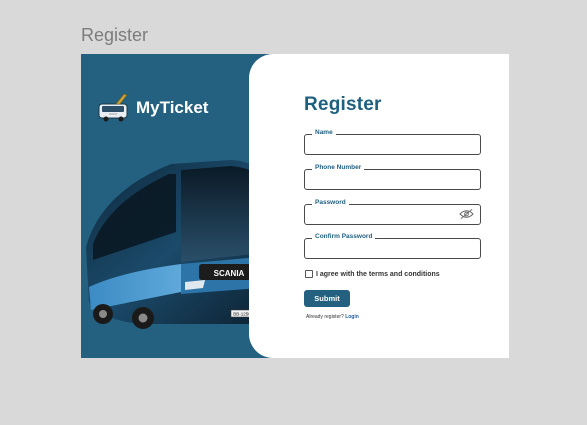  What do you see at coordinates (352, 317) in the screenshot?
I see `login-link: Login` at bounding box center [352, 317].